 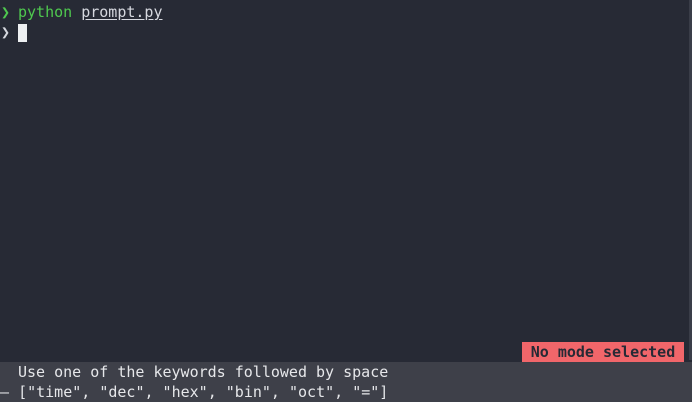 I want to click on command-name: python, so click(x=45, y=12).